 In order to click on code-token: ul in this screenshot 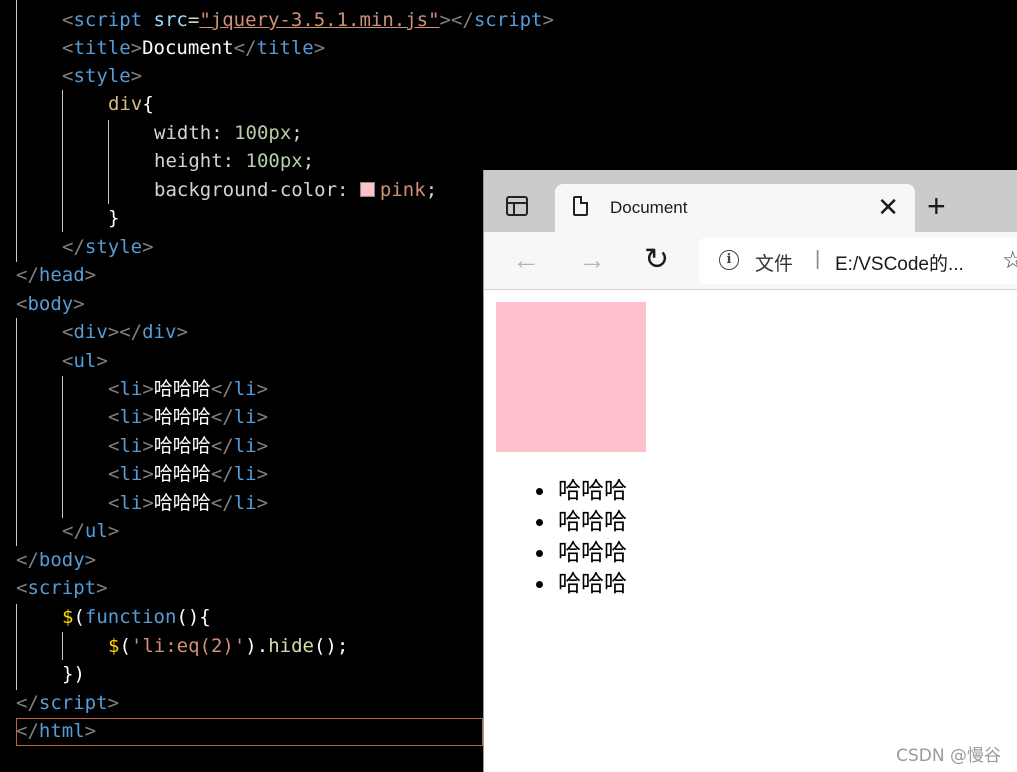, I will do `click(85, 361)`.